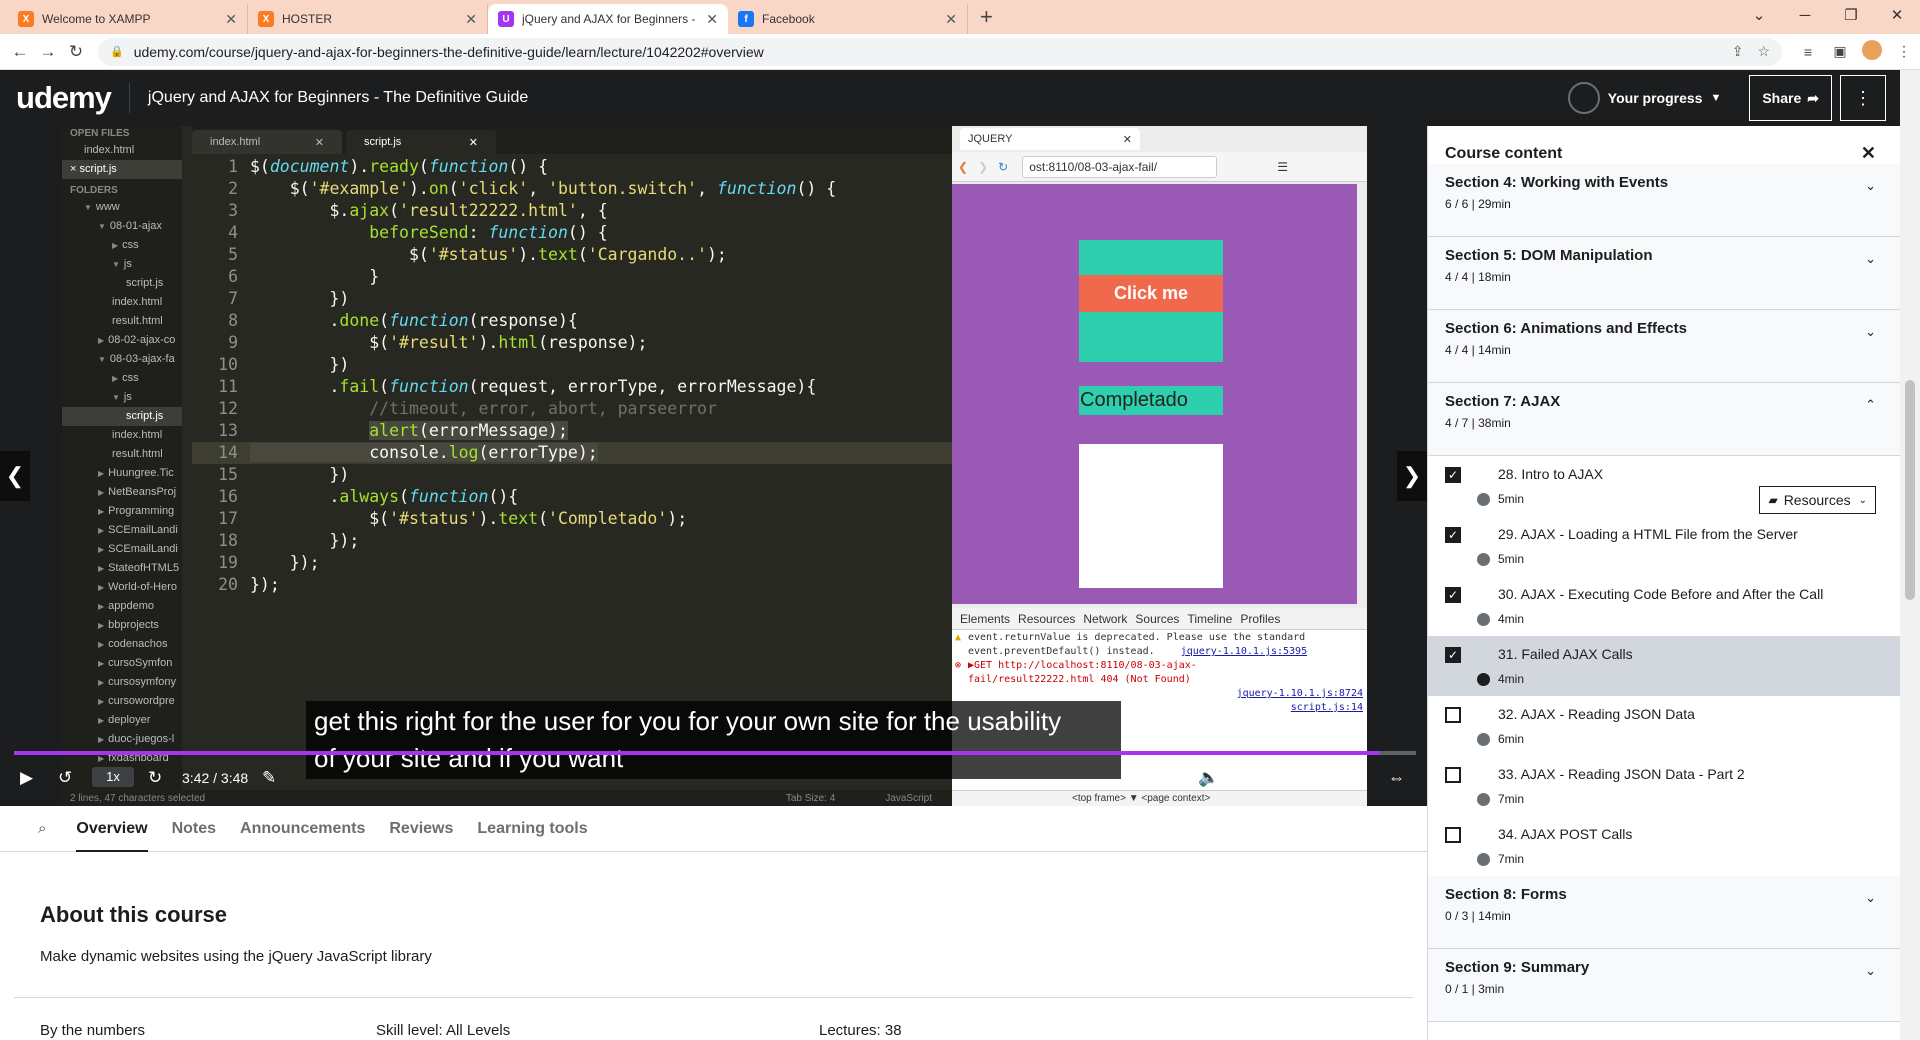 This screenshot has height=1040, width=1920. What do you see at coordinates (1805, 15) in the screenshot?
I see `minimize-button: ─` at bounding box center [1805, 15].